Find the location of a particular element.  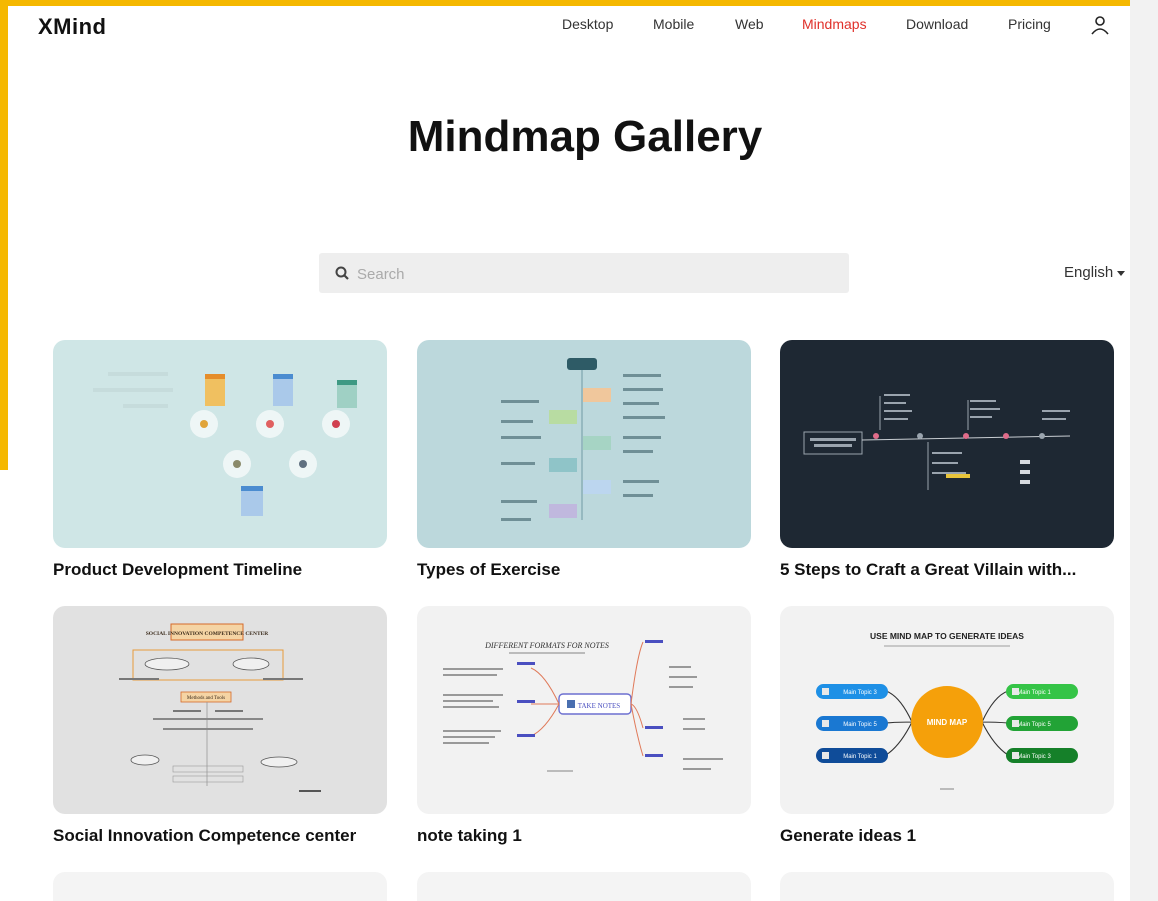

card-title: Types of Exercise is located at coordinates (488, 570).